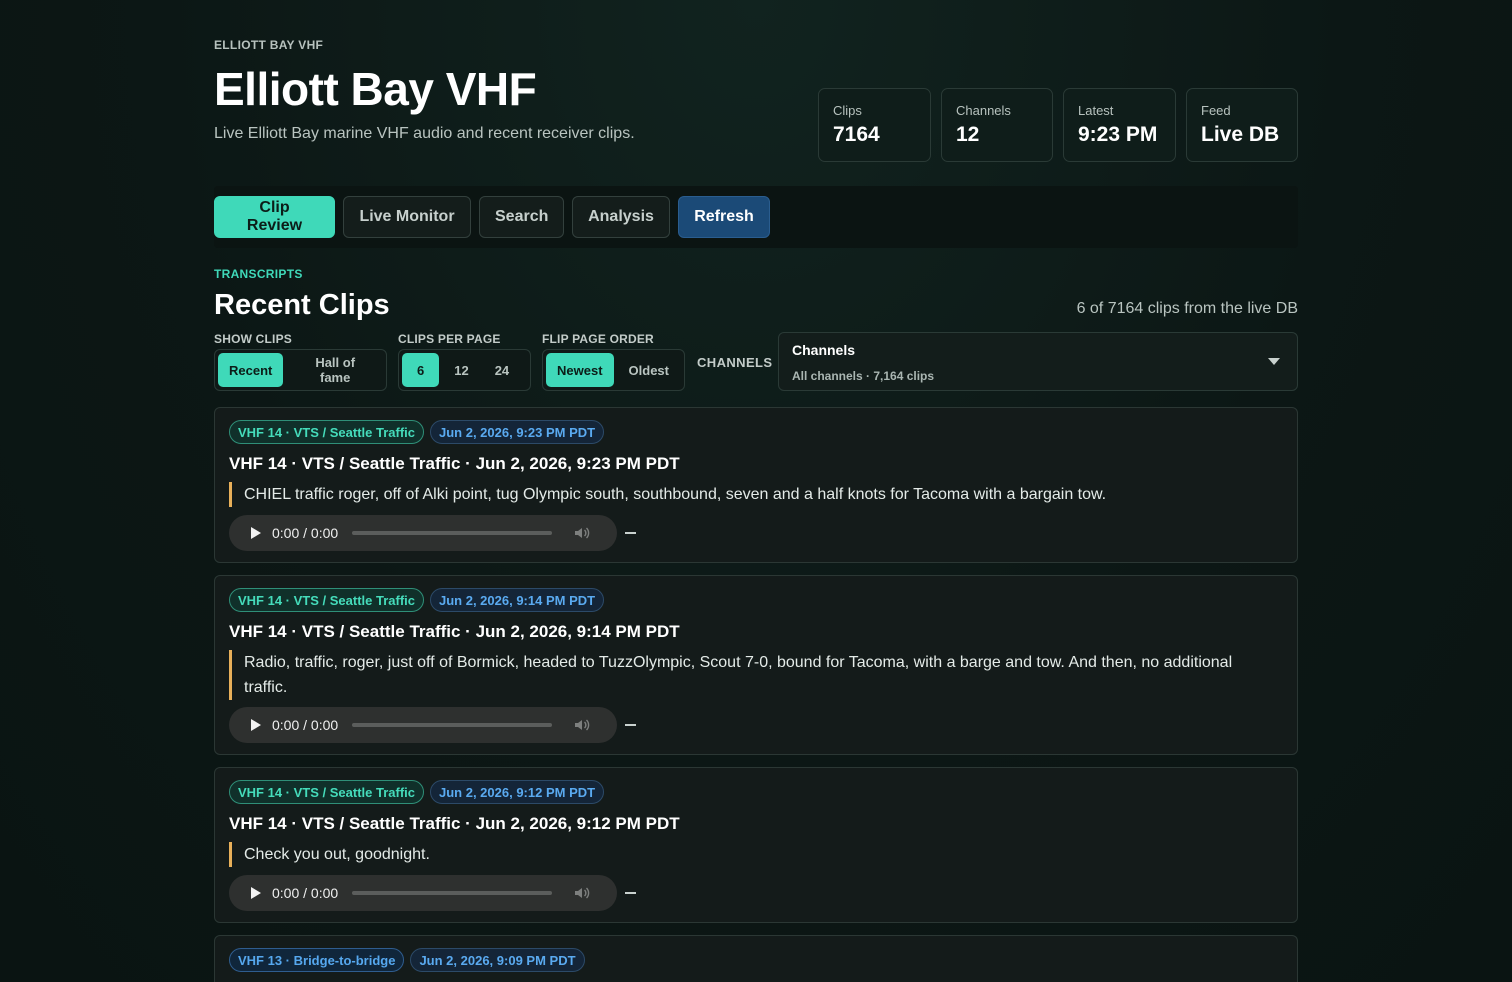 The image size is (1512, 982). Describe the element at coordinates (1038, 361) in the screenshot. I see `channels-dropdown: Channels All channels · 7,164 clips` at that location.